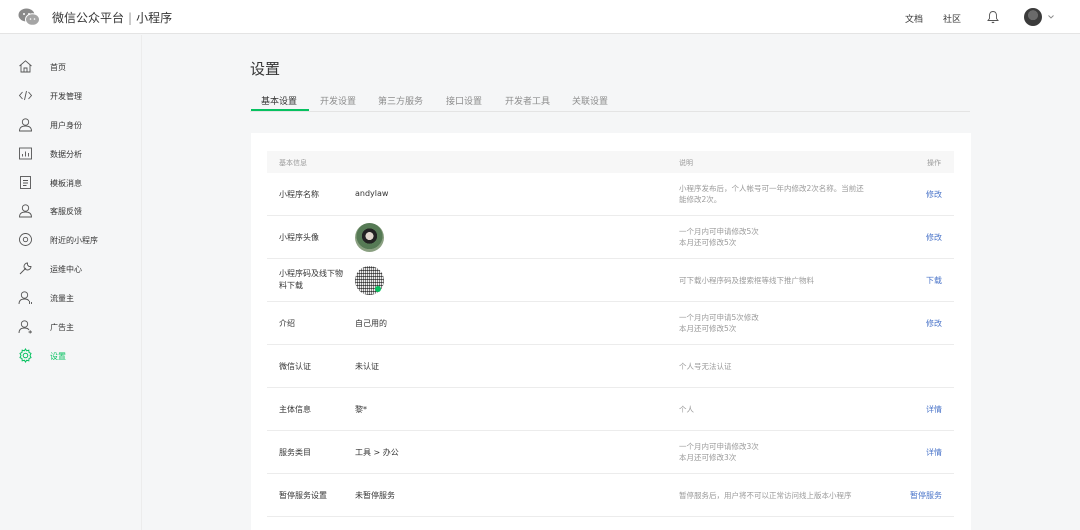  What do you see at coordinates (66, 125) in the screenshot?
I see `sidebar-item-label: 用户身份` at bounding box center [66, 125].